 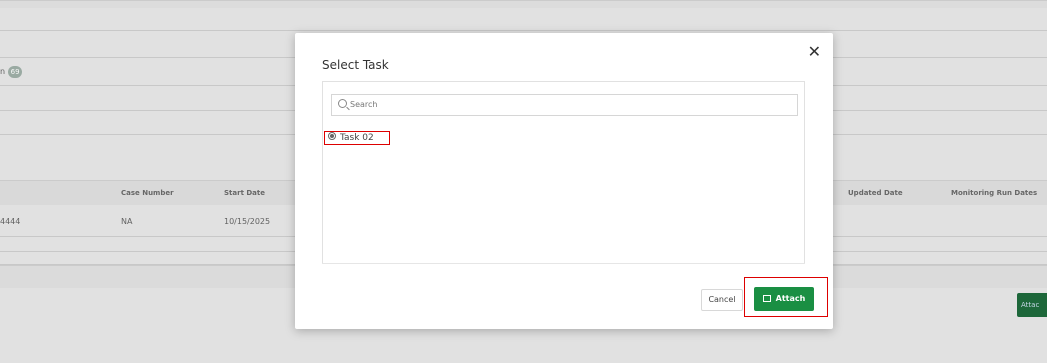 I want to click on footer-divider, so click(x=563, y=263).